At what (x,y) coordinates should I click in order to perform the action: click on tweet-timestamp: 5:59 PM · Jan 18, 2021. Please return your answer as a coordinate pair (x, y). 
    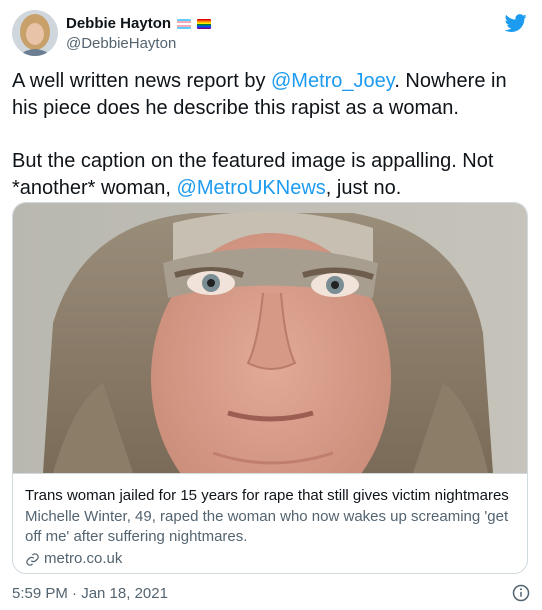
    Looking at the image, I should click on (90, 594).